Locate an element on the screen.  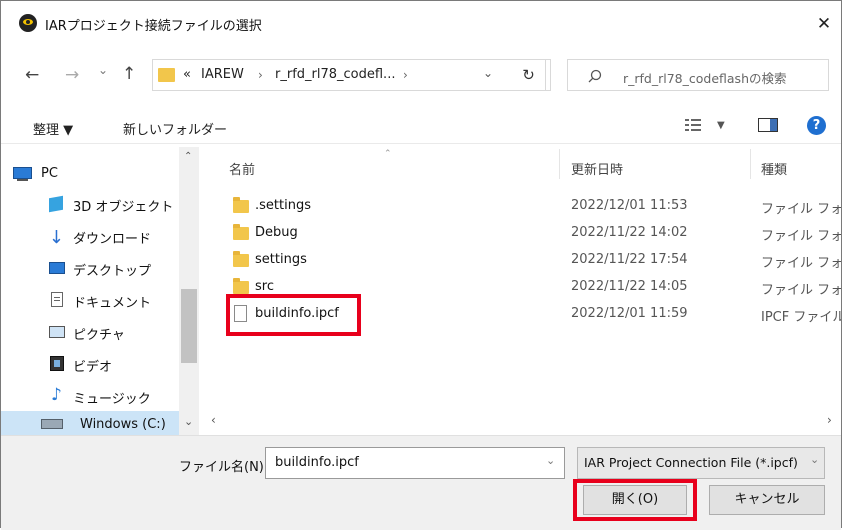
sidebar-item-pictures: ピクチャ is located at coordinates (90, 332).